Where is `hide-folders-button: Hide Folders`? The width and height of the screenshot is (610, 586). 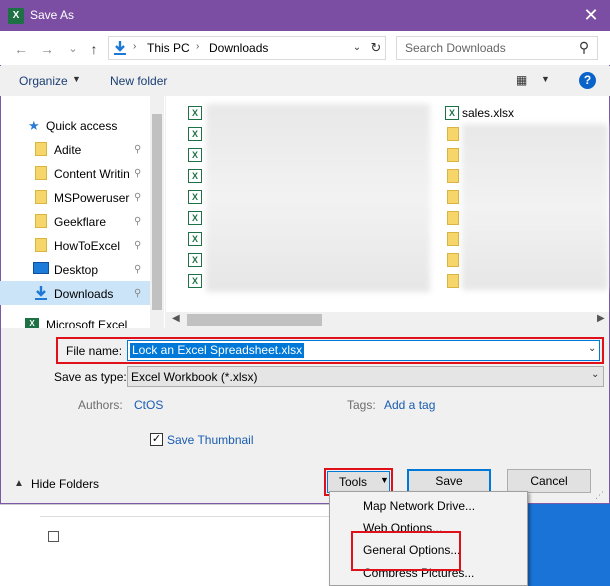
hide-folders-button: Hide Folders is located at coordinates (65, 484).